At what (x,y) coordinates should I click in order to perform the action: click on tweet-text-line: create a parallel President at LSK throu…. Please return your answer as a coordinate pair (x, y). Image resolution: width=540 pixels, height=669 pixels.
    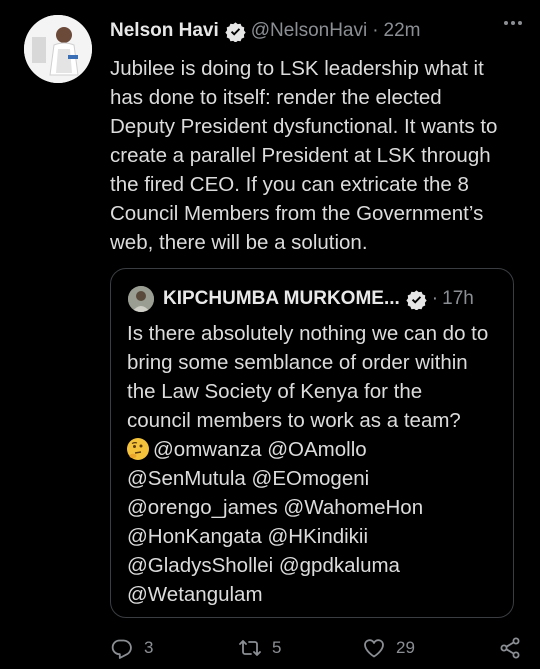
    Looking at the image, I should click on (300, 155).